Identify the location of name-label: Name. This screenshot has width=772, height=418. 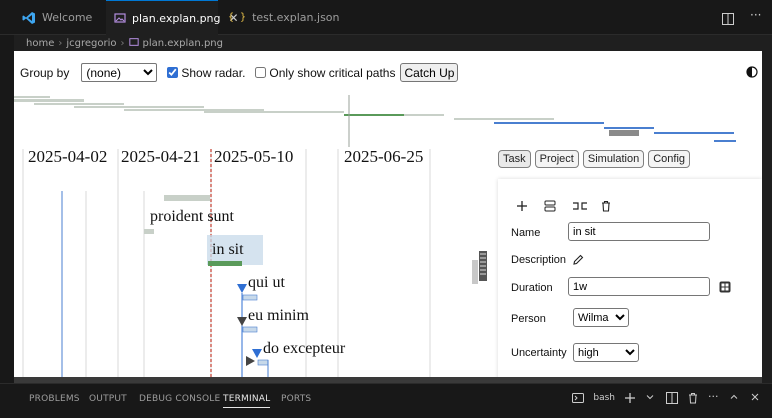
(526, 233).